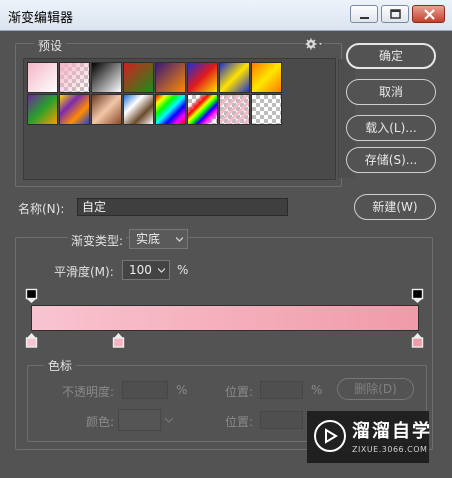 This screenshot has width=452, height=478. What do you see at coordinates (281, 390) in the screenshot?
I see `opacity-location-field` at bounding box center [281, 390].